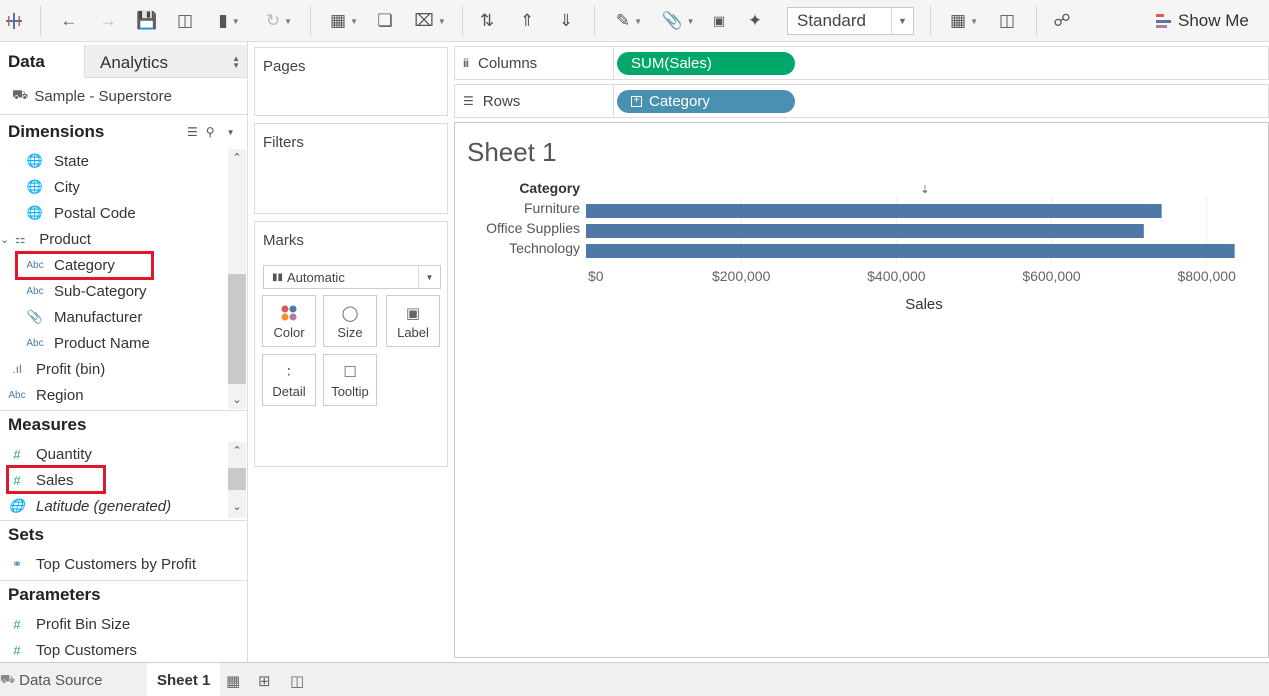 Image resolution: width=1269 pixels, height=696 pixels. I want to click on tooltip-button: ☐ Tooltip, so click(350, 380).